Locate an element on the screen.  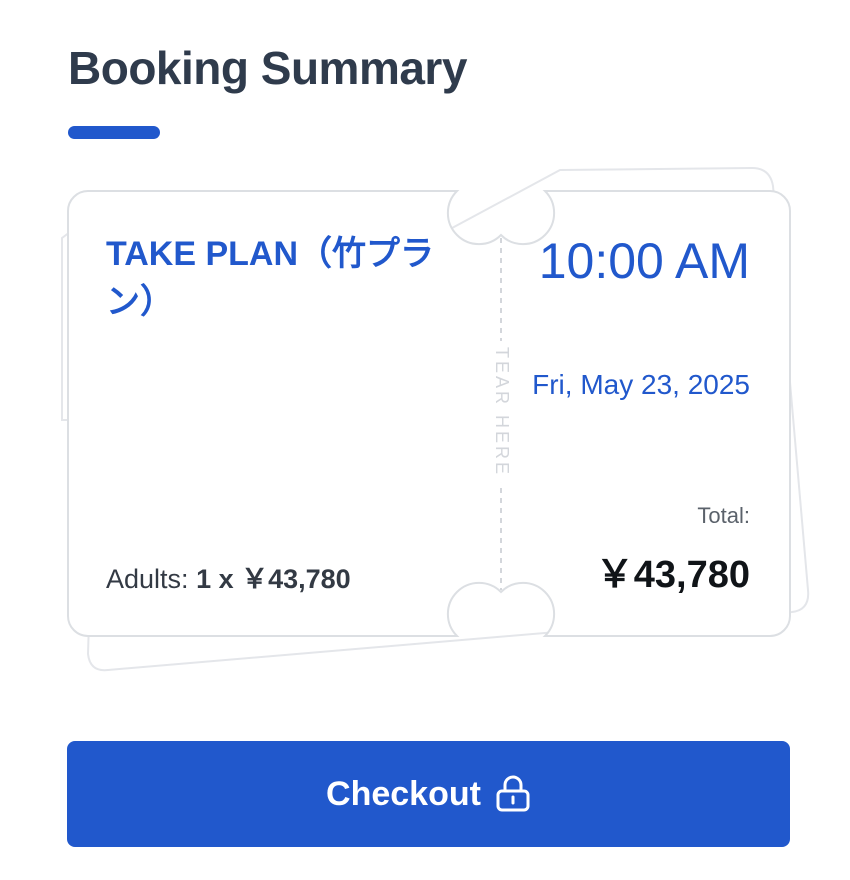
total-value: ￥43,780 is located at coordinates (672, 575).